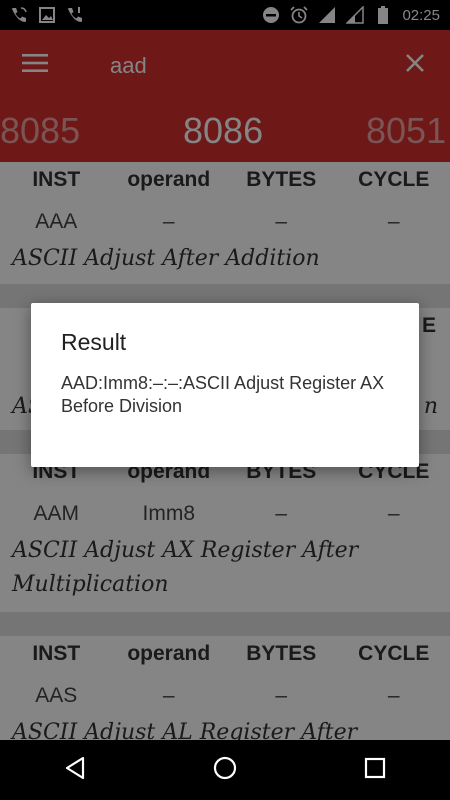  I want to click on recents-icon, so click(375, 770).